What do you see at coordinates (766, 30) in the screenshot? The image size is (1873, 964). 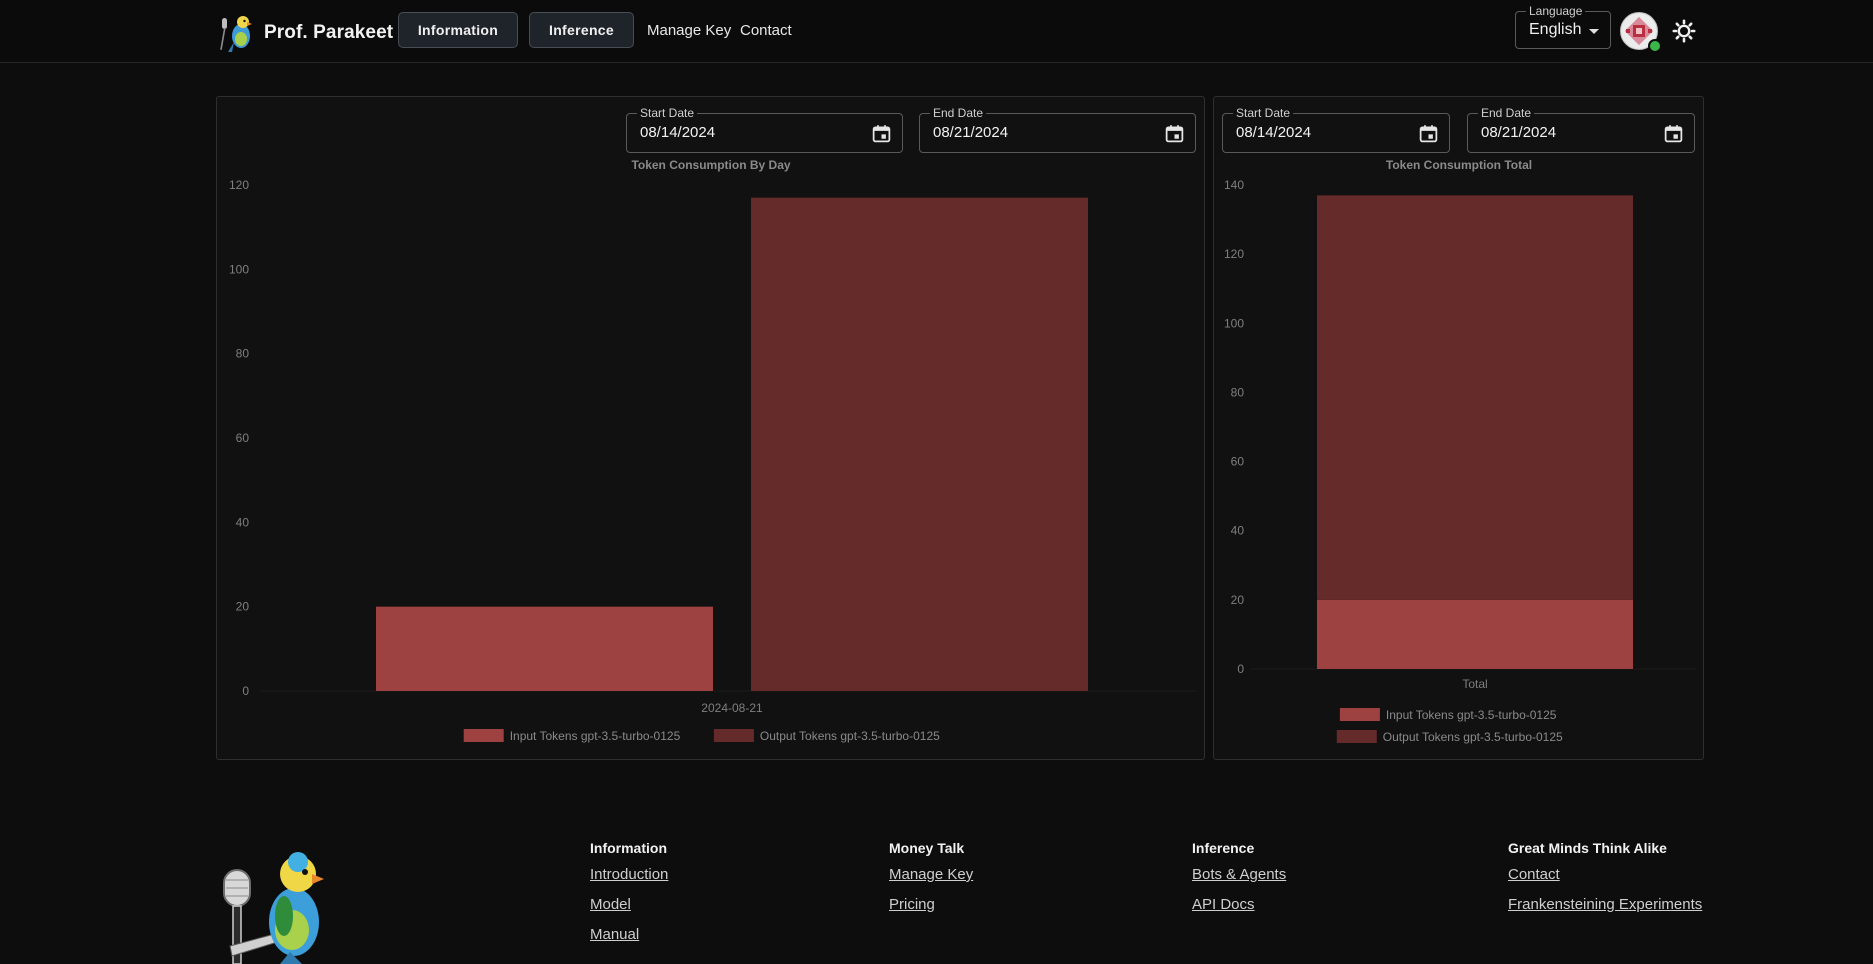 I see `nav-contact-link: Contact` at bounding box center [766, 30].